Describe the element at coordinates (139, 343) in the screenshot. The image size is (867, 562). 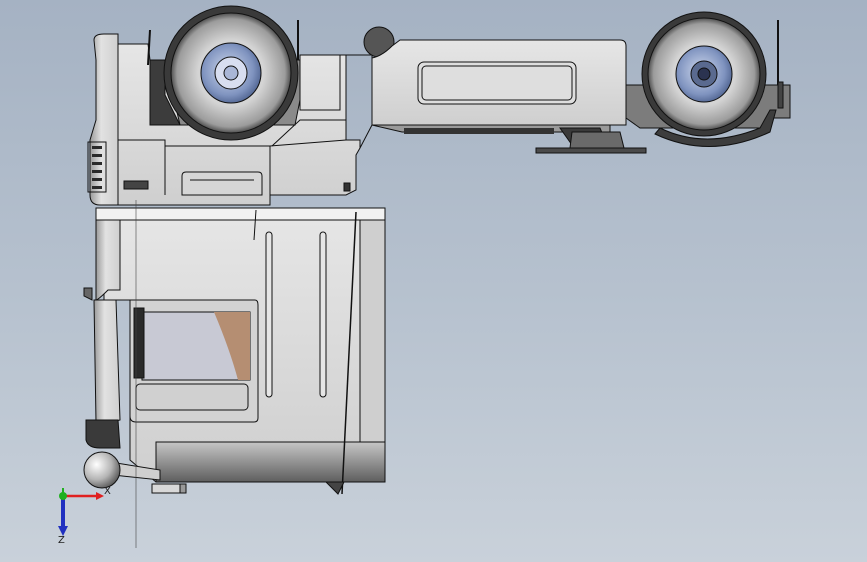
I see `door-hinge-bar` at that location.